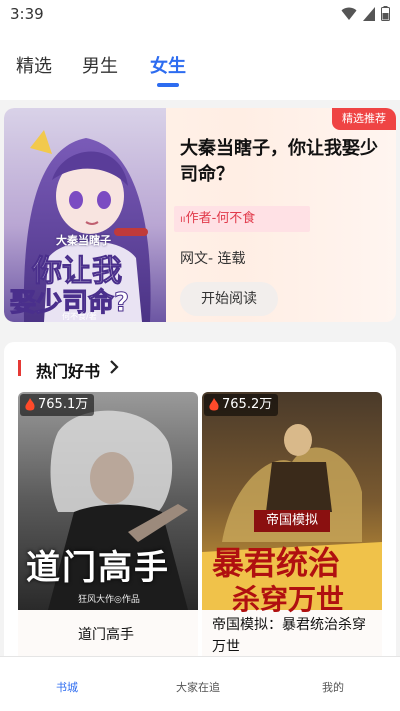 This screenshot has height=711, width=400. Describe the element at coordinates (19, 368) in the screenshot. I see `section-accent-bar` at that location.